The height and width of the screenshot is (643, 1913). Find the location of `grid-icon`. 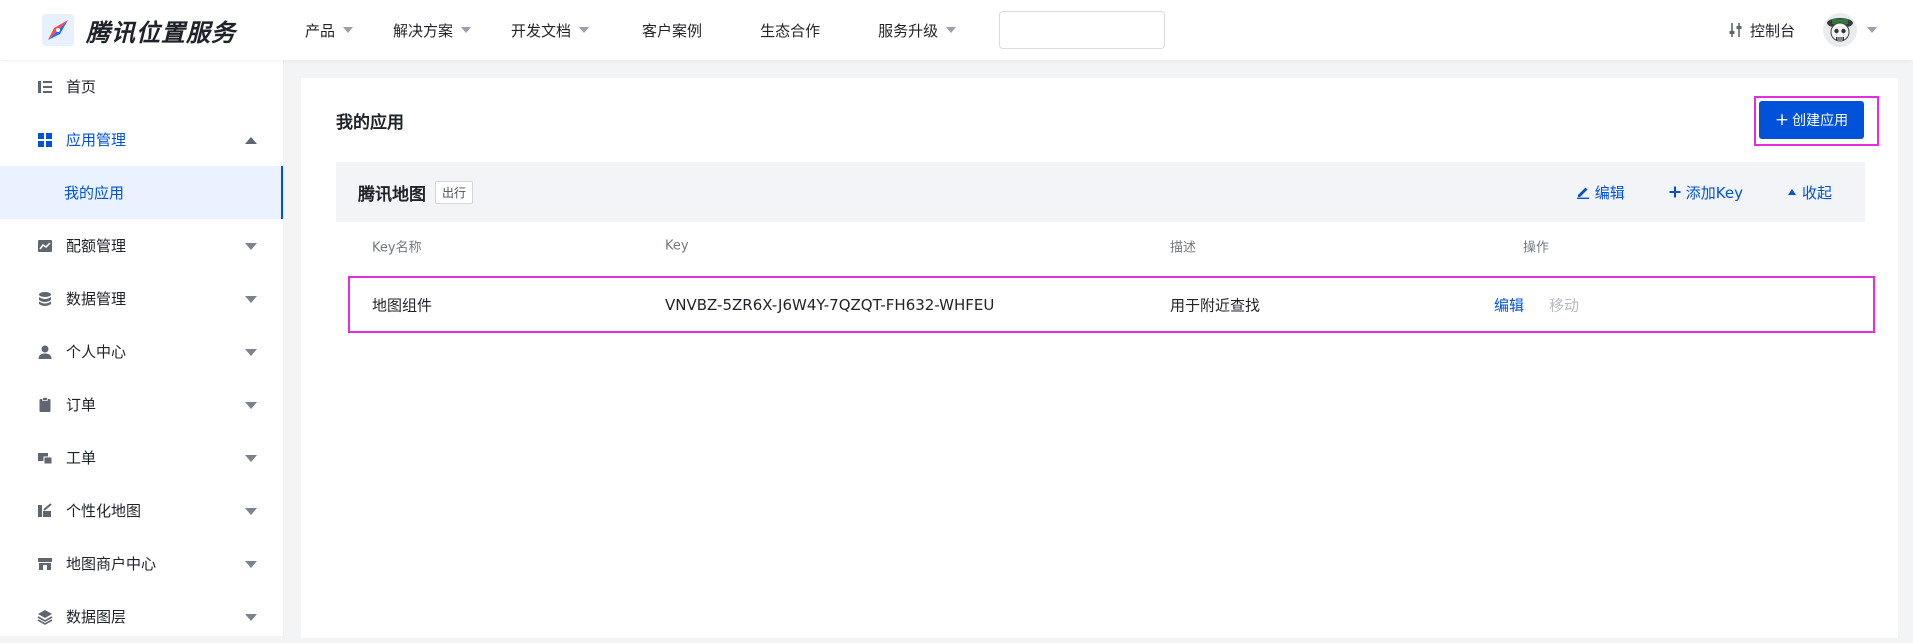

grid-icon is located at coordinates (45, 140).